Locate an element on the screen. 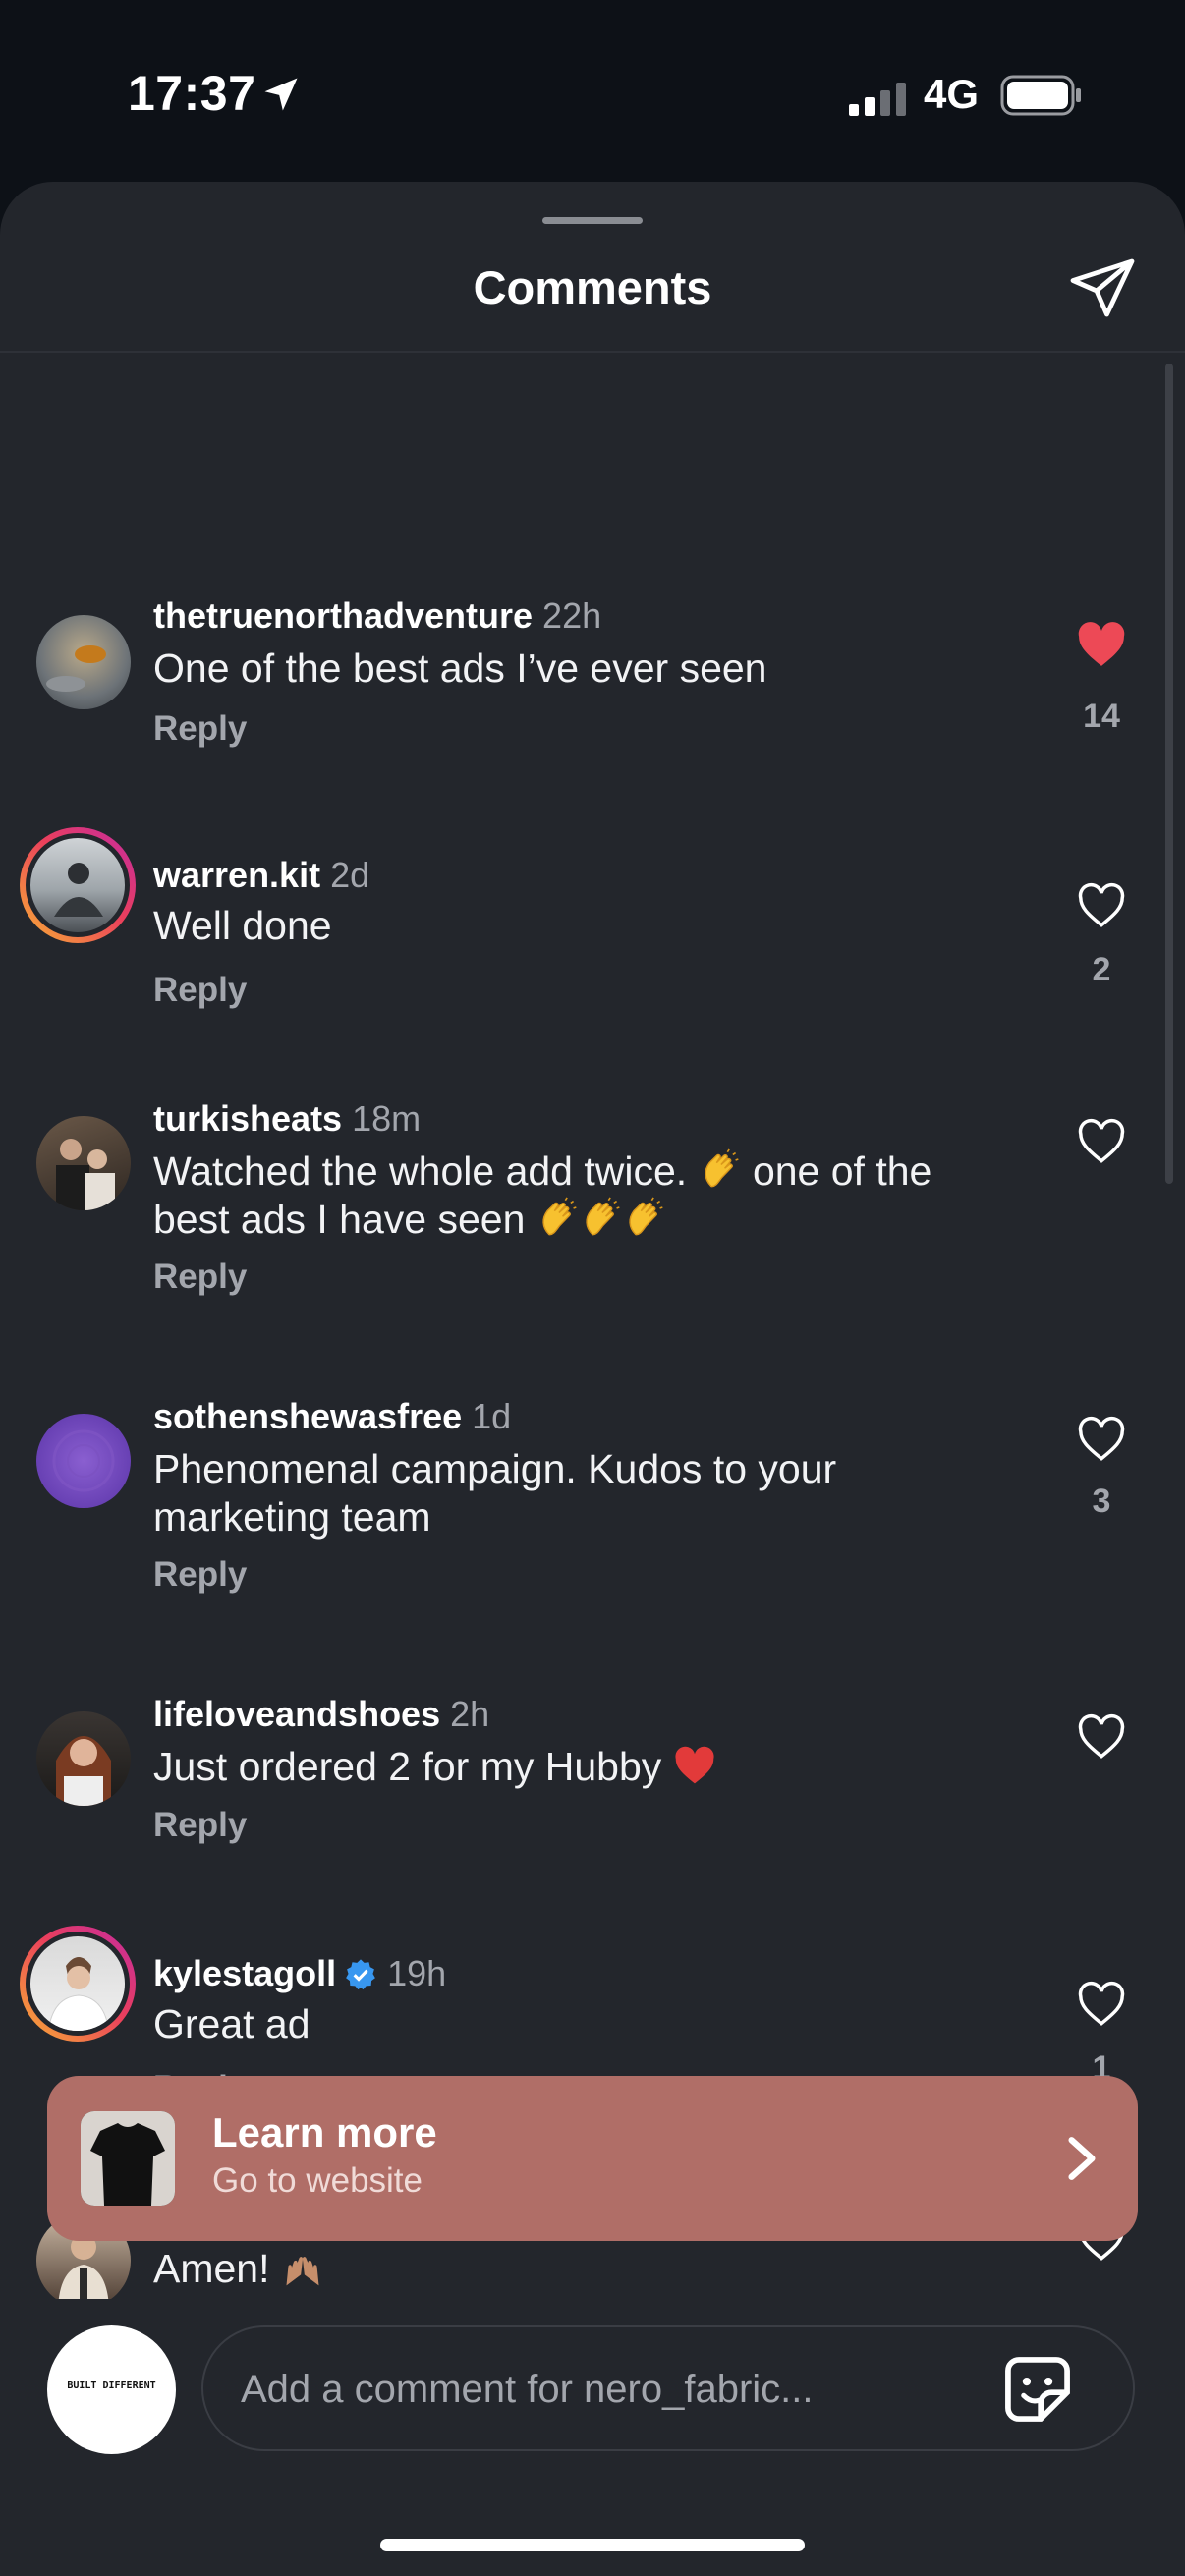 This screenshot has height=2576, width=1185. comment-input-wrapper is located at coordinates (668, 2388).